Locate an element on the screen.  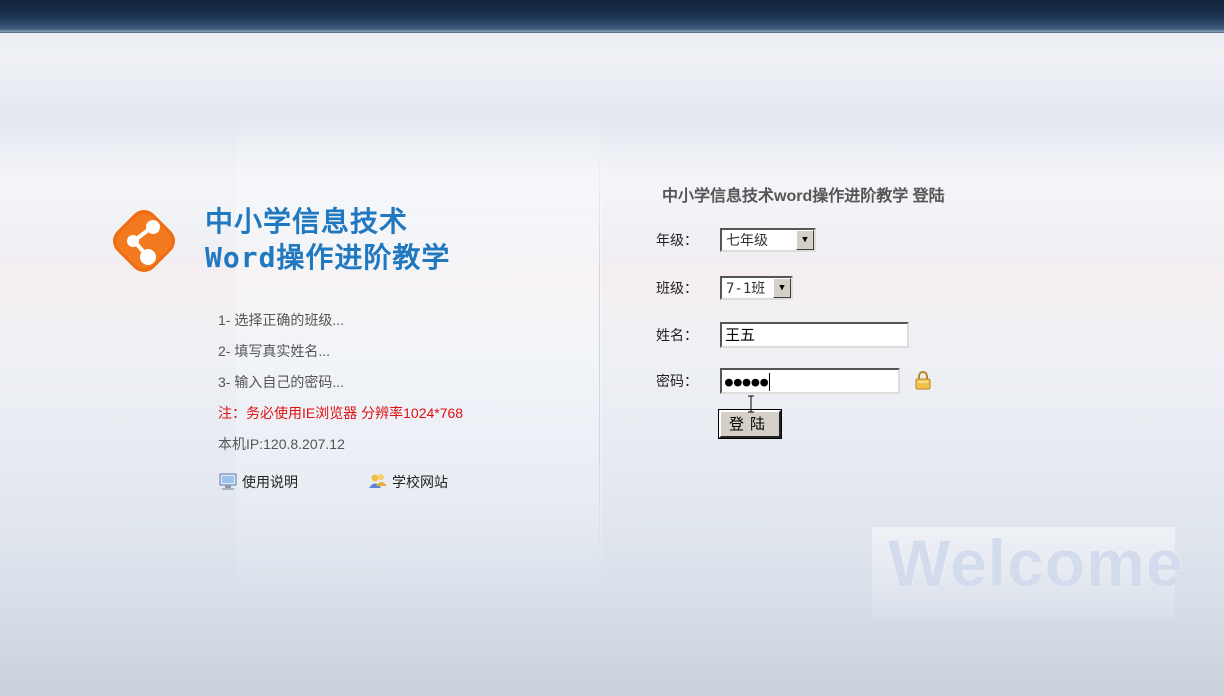
grade-select: 七年级 ▼ is located at coordinates (768, 240).